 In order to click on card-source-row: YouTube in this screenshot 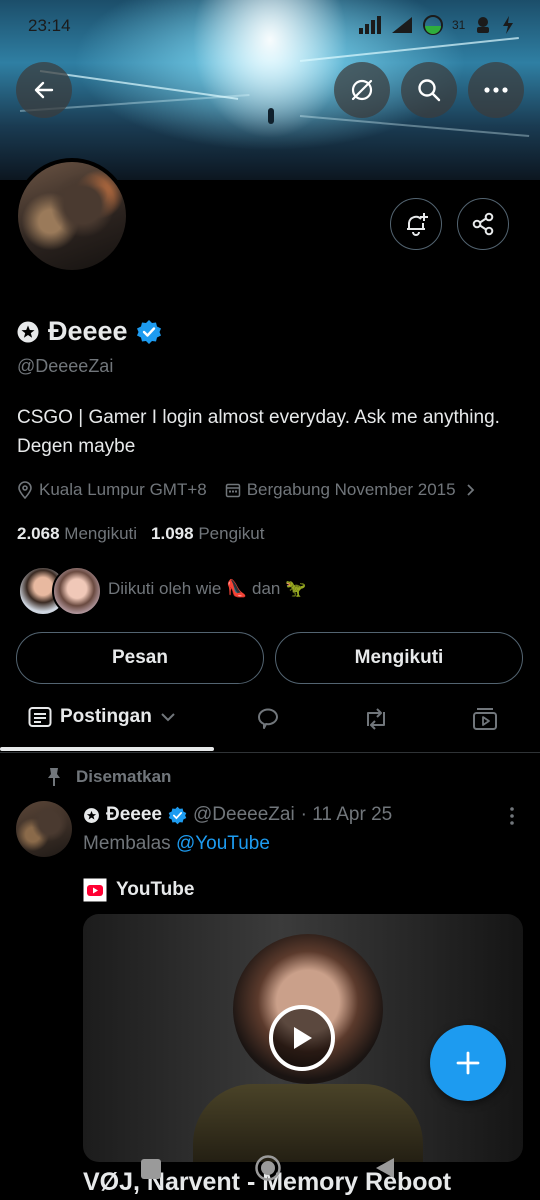, I will do `click(138, 890)`.